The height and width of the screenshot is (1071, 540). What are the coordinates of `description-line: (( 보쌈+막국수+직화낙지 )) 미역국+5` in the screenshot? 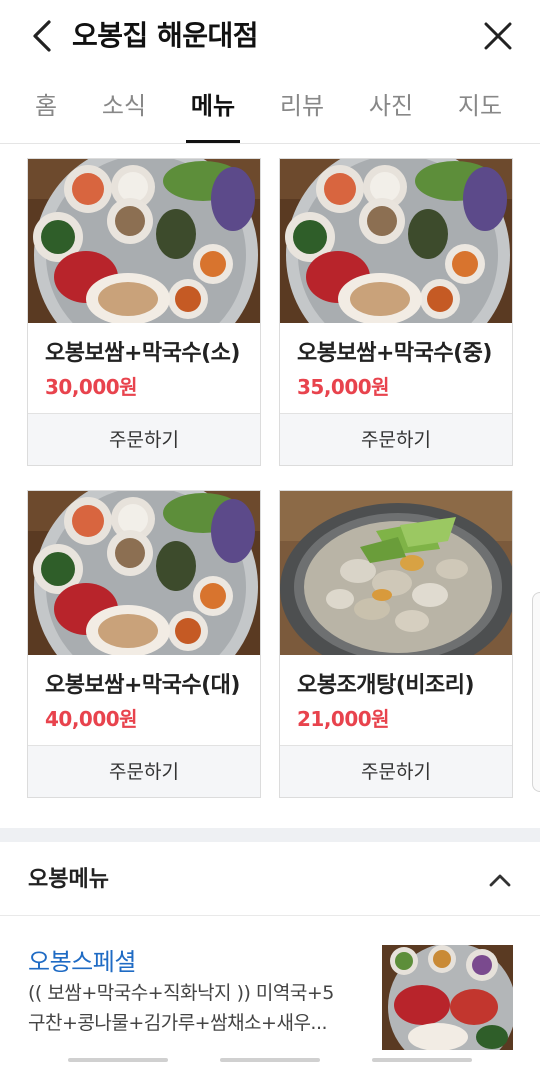 It's located at (181, 993).